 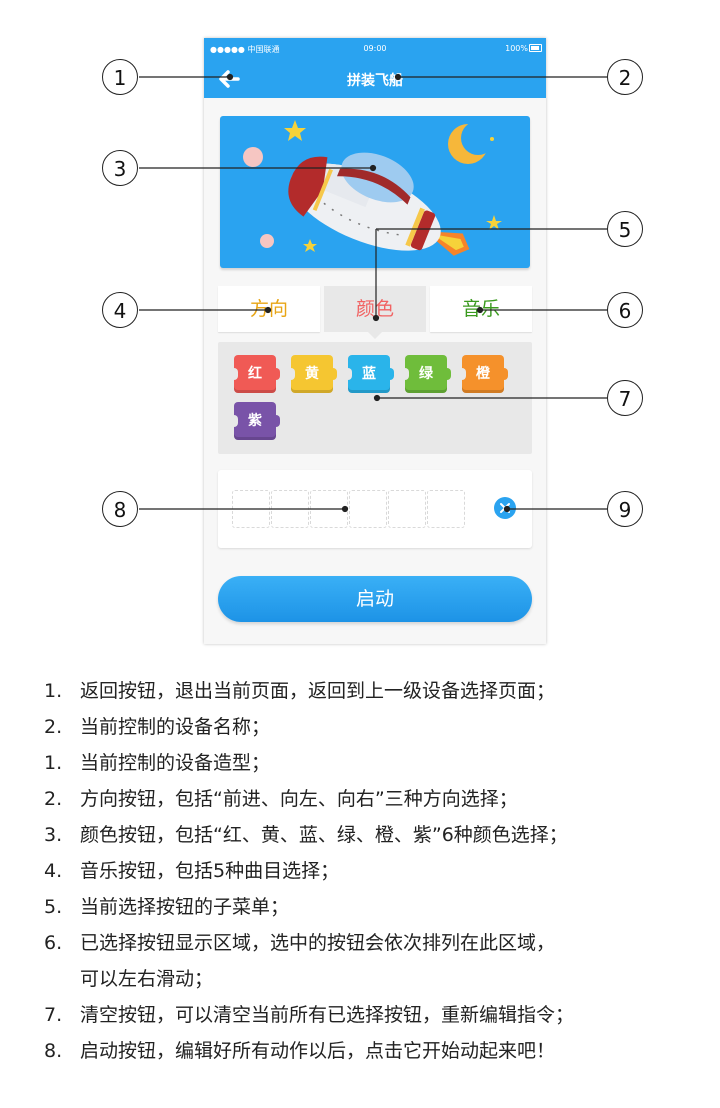 I want to click on note-item: 3. 颜色按钮，包括“红、黄、蓝、绿、橙、紫”6种颜色选择；, so click(x=306, y=835).